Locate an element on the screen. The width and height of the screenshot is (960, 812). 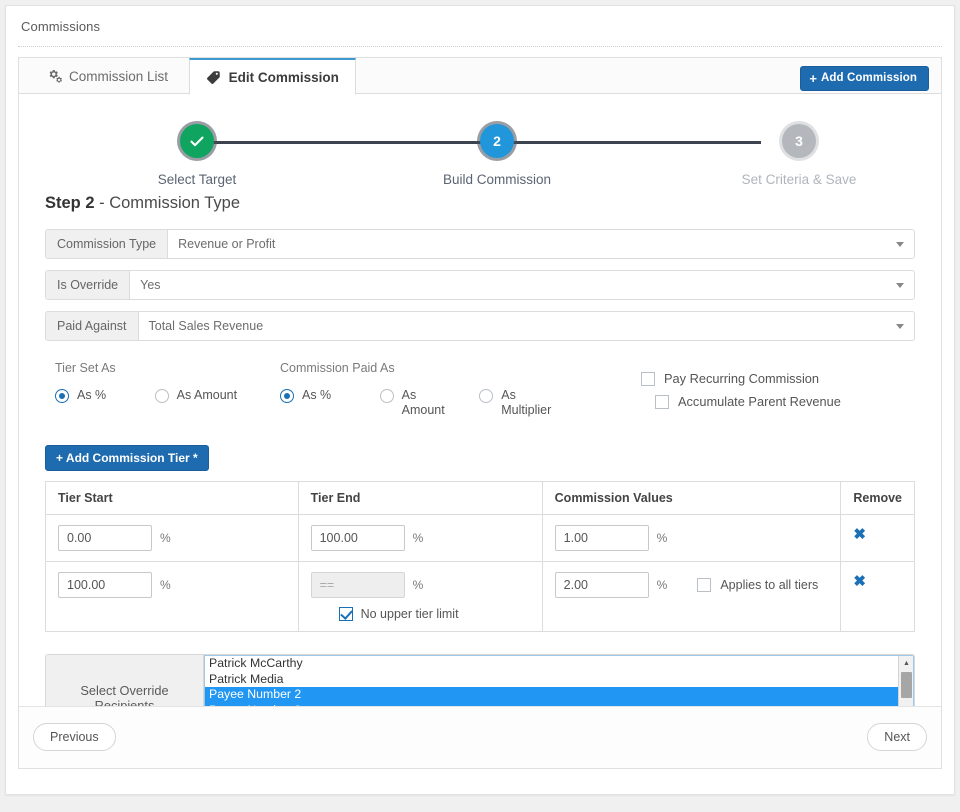
page-title-strong: Step 2 is located at coordinates (70, 203).